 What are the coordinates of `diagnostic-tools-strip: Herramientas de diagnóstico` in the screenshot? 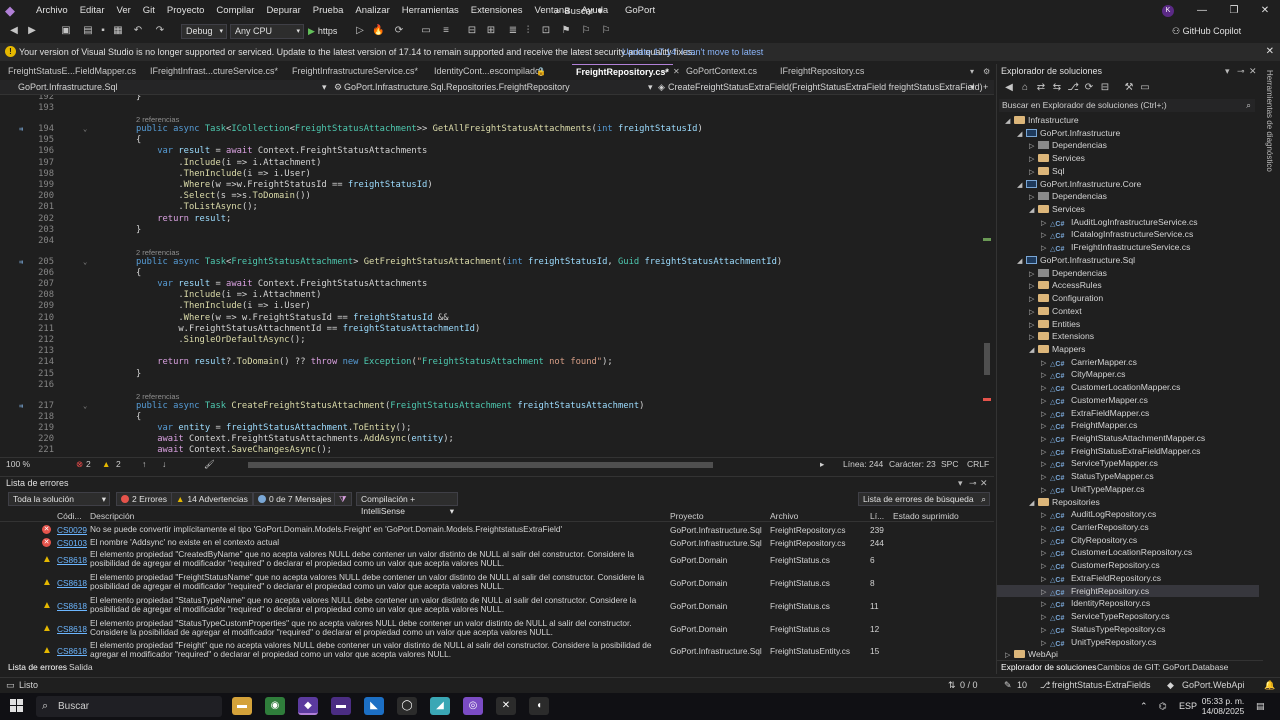 It's located at (1271, 369).